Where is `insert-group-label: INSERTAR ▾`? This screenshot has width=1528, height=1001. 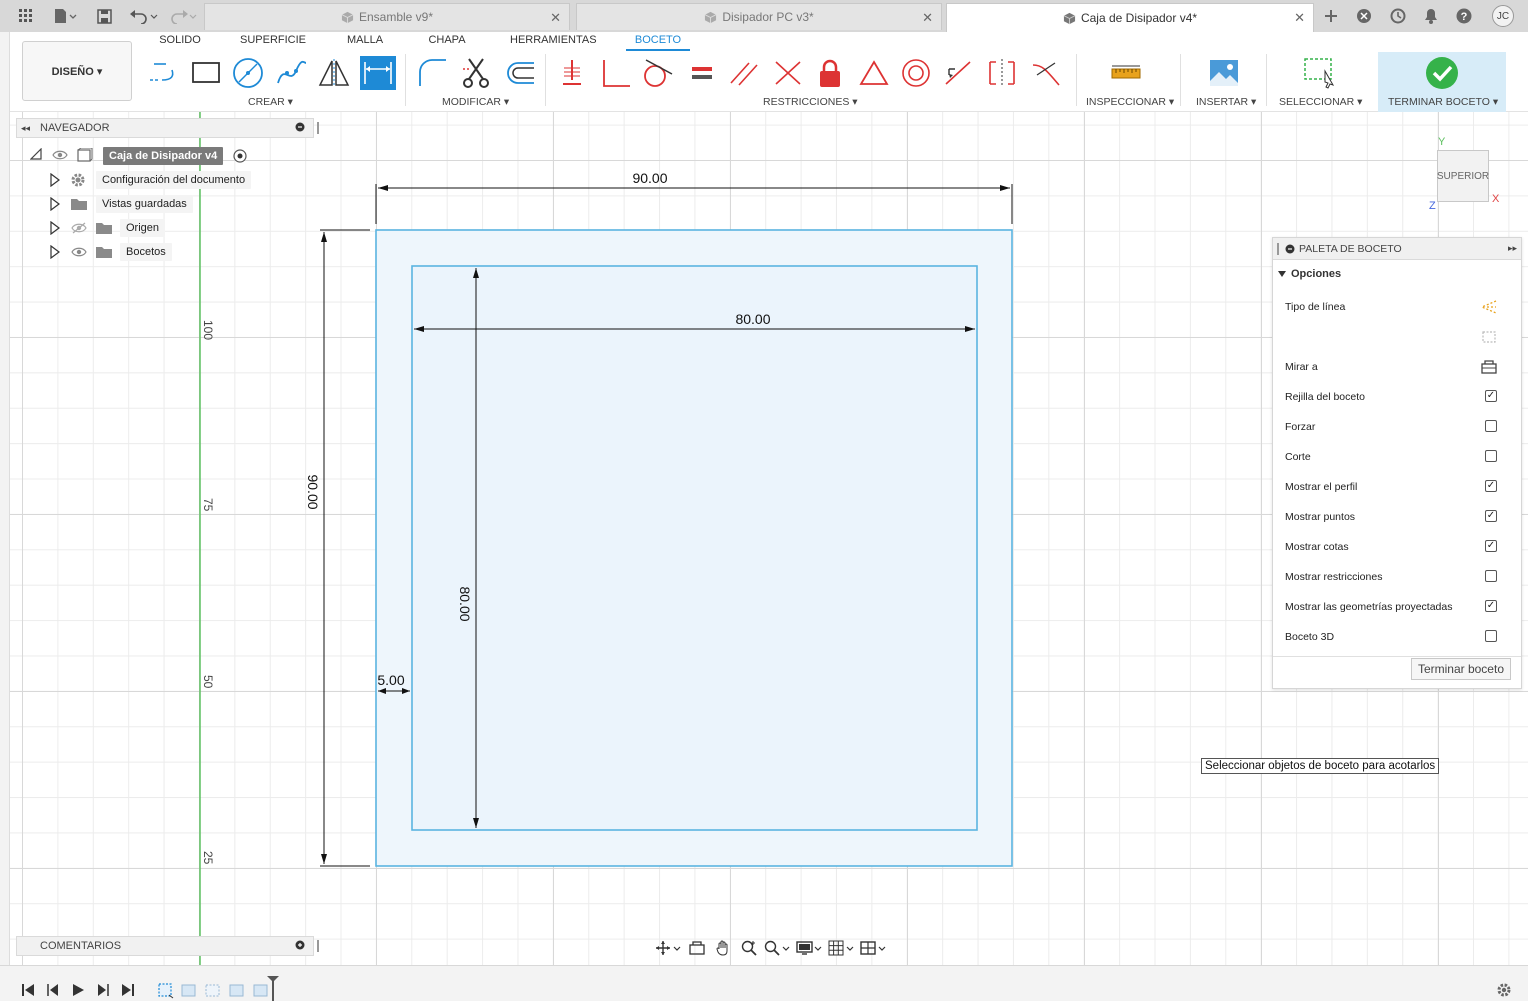 insert-group-label: INSERTAR ▾ is located at coordinates (1226, 102).